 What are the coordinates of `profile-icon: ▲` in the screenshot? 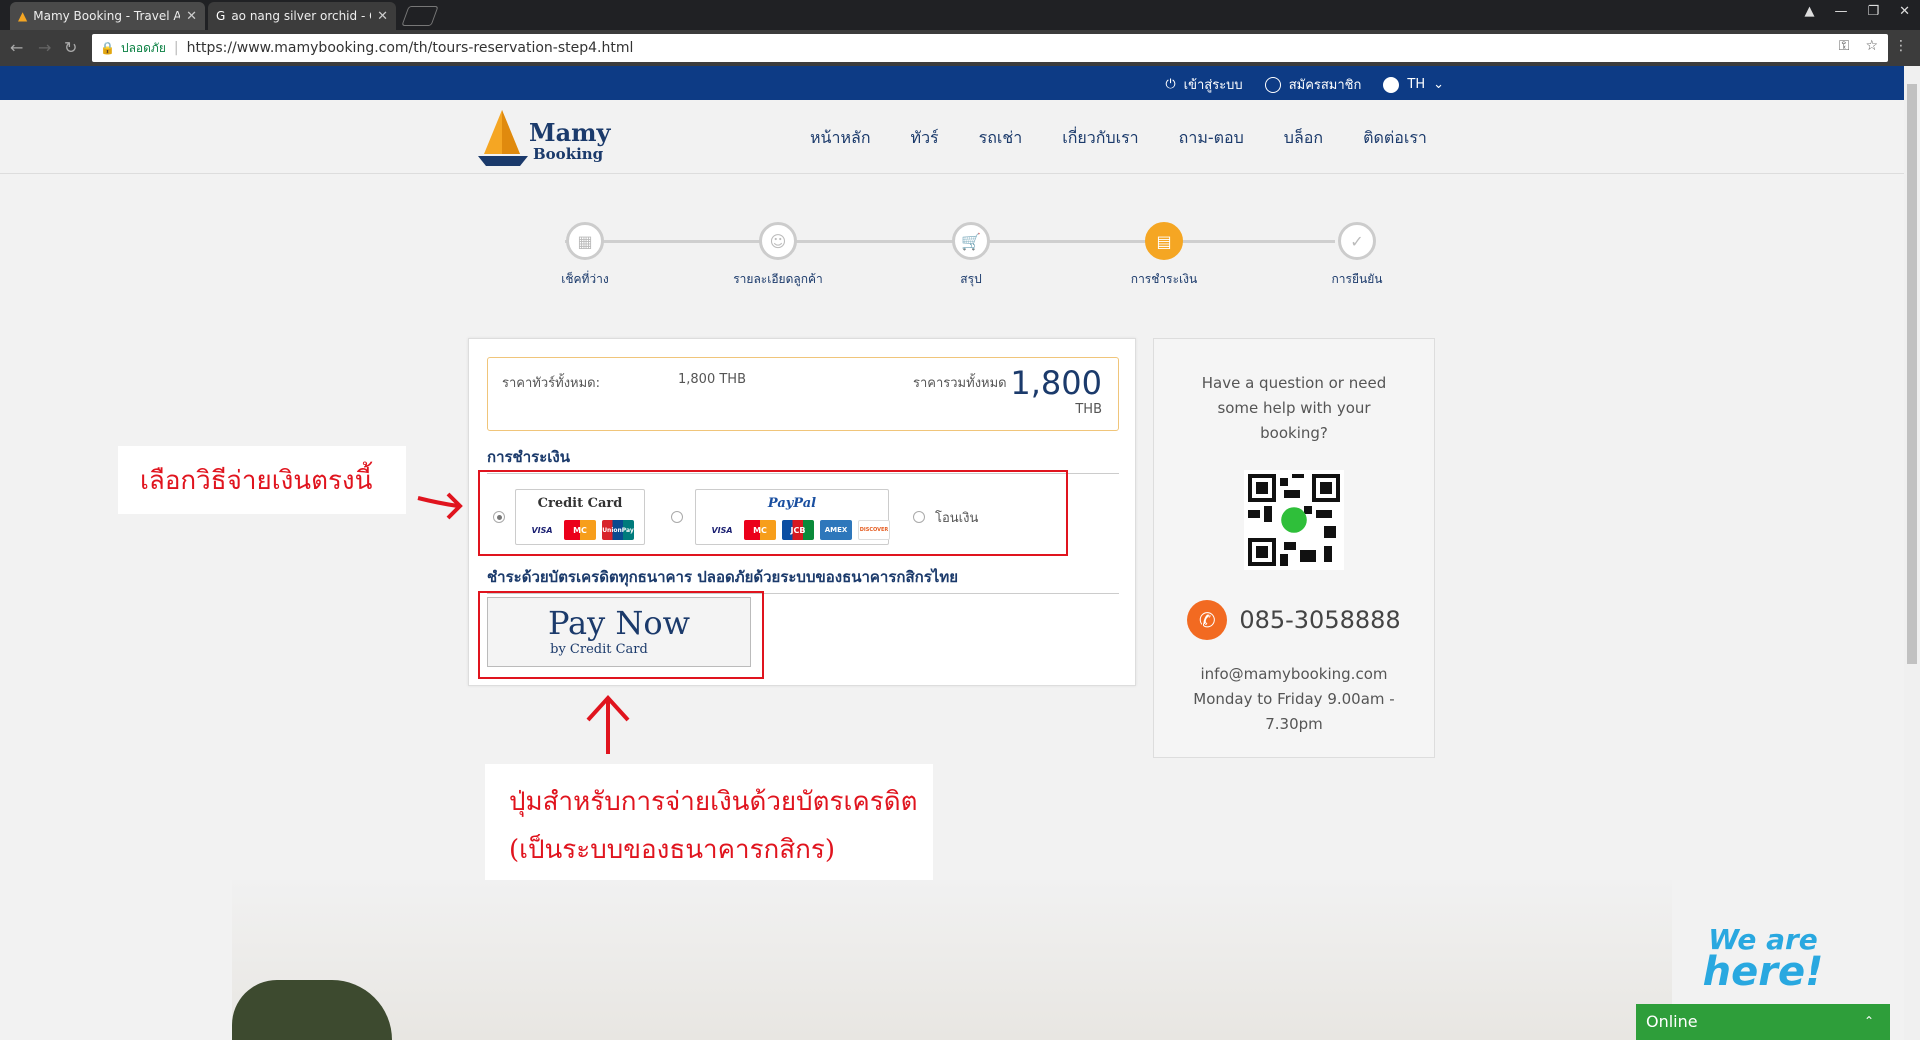 It's located at (1809, 11).